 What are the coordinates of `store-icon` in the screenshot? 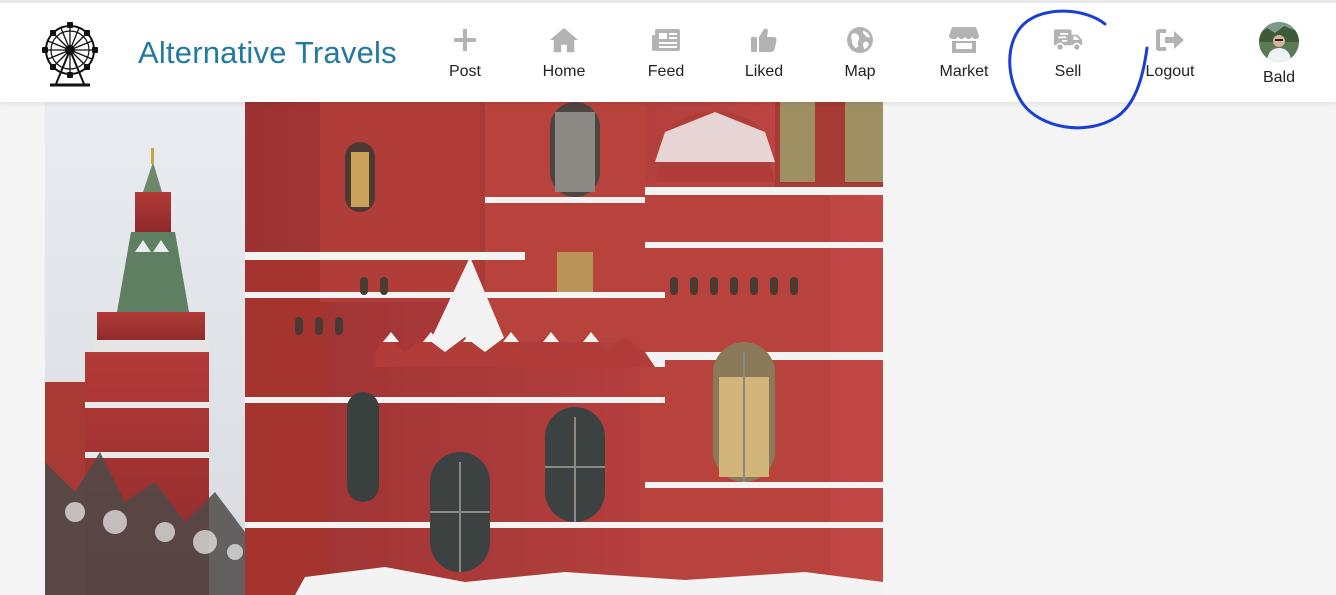 It's located at (964, 40).